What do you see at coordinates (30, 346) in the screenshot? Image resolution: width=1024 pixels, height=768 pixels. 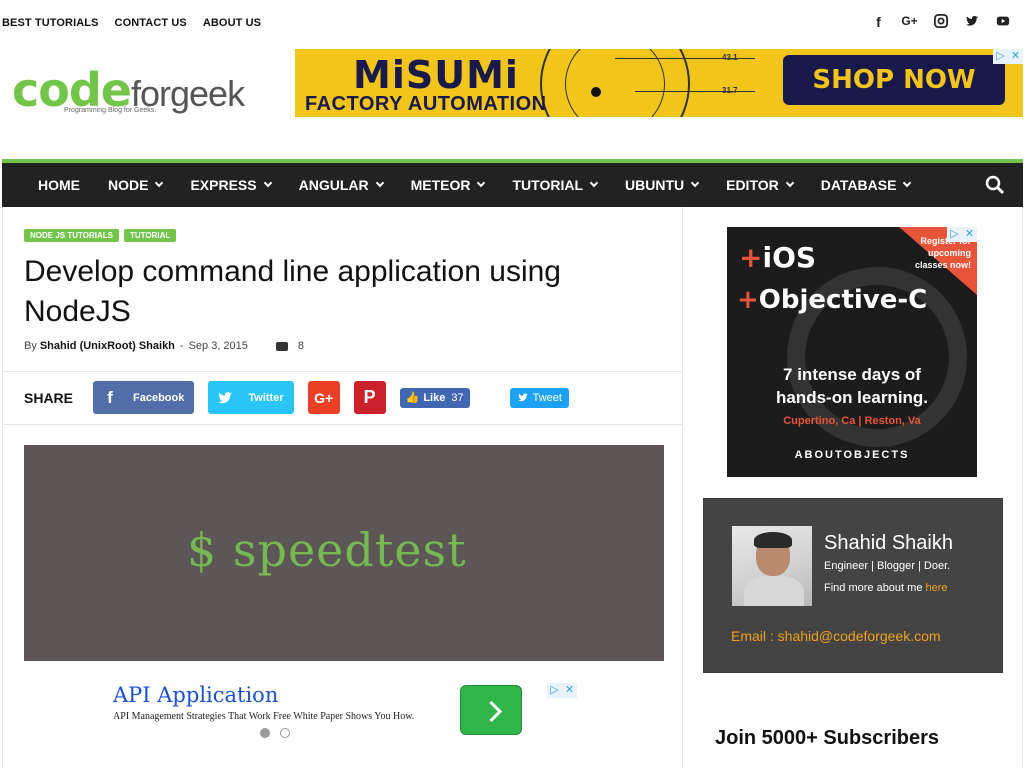 I see `by-label: By` at bounding box center [30, 346].